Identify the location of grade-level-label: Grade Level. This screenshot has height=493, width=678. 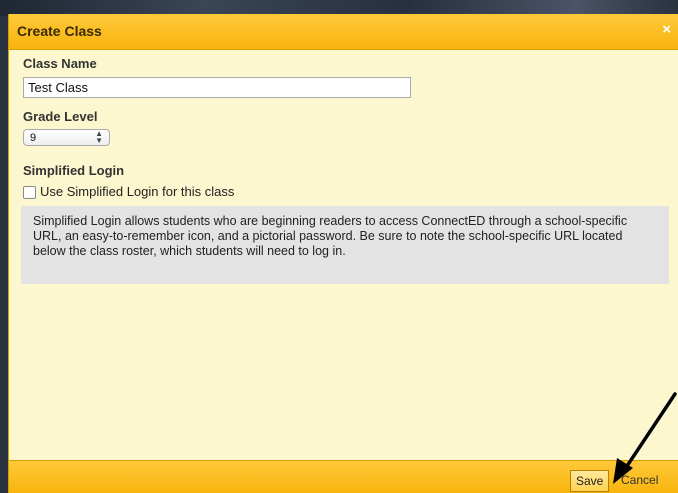
(60, 116).